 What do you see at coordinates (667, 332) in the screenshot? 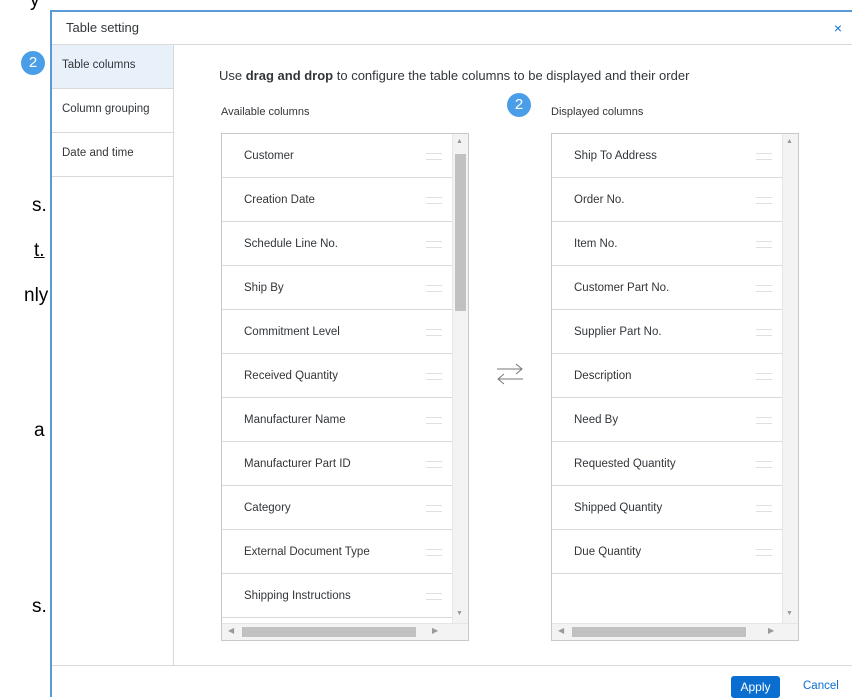
I see `list-item: Supplier Part No.` at bounding box center [667, 332].